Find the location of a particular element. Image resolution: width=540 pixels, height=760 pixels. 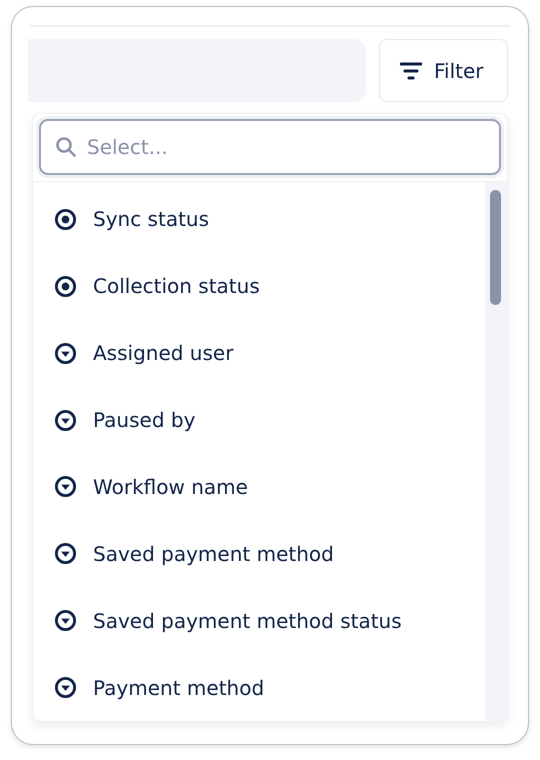

scrollbar-thumb is located at coordinates (495, 247).